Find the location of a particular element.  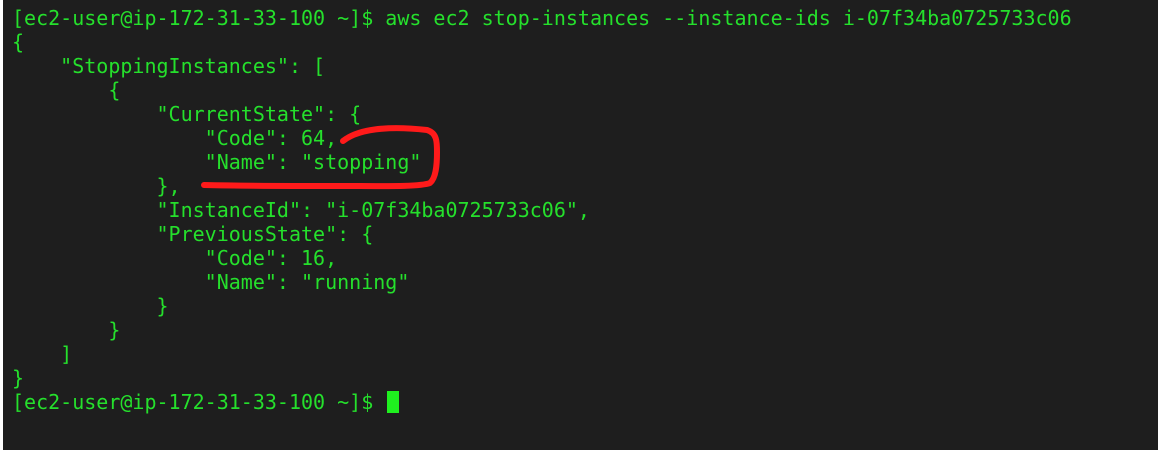

output-line: "PreviousState": { is located at coordinates (193, 234).